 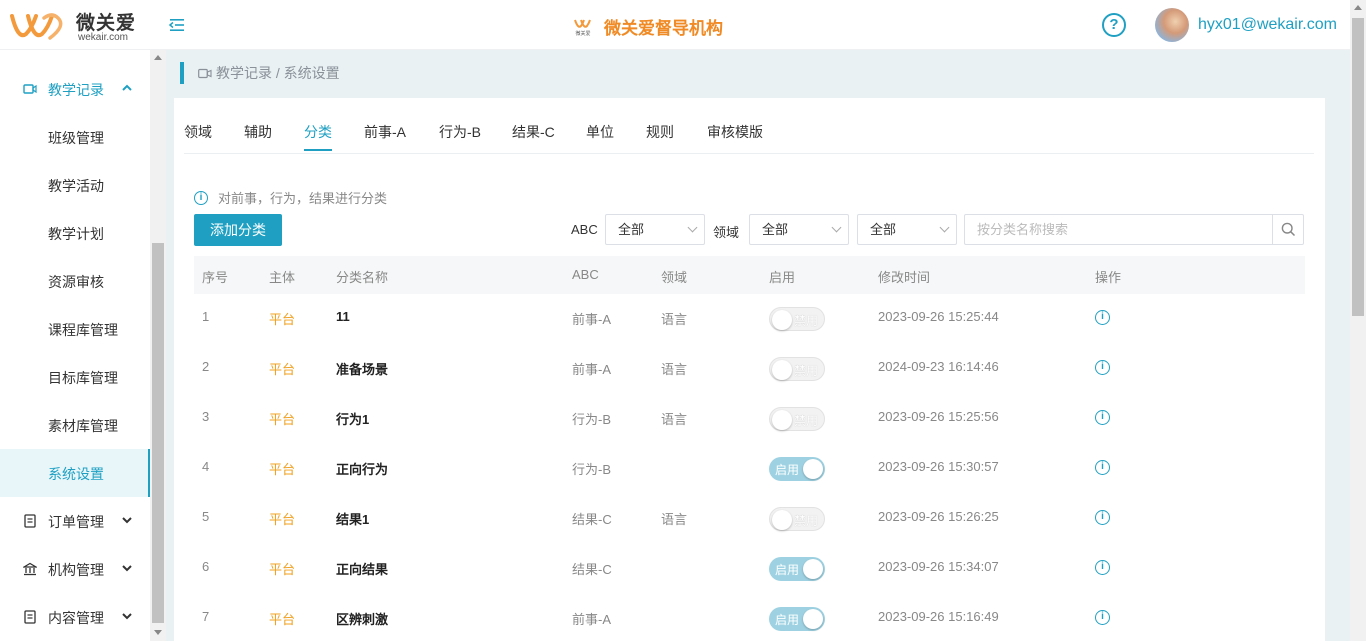 I want to click on document-icon, so click(x=30, y=521).